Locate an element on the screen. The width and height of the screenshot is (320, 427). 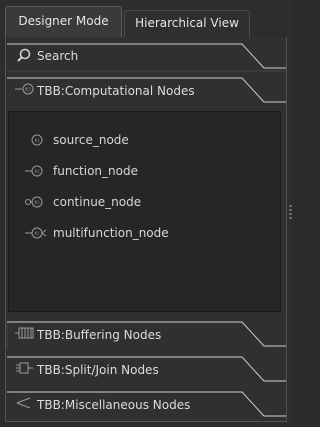
buffering-nodes-icon is located at coordinates (24, 333).